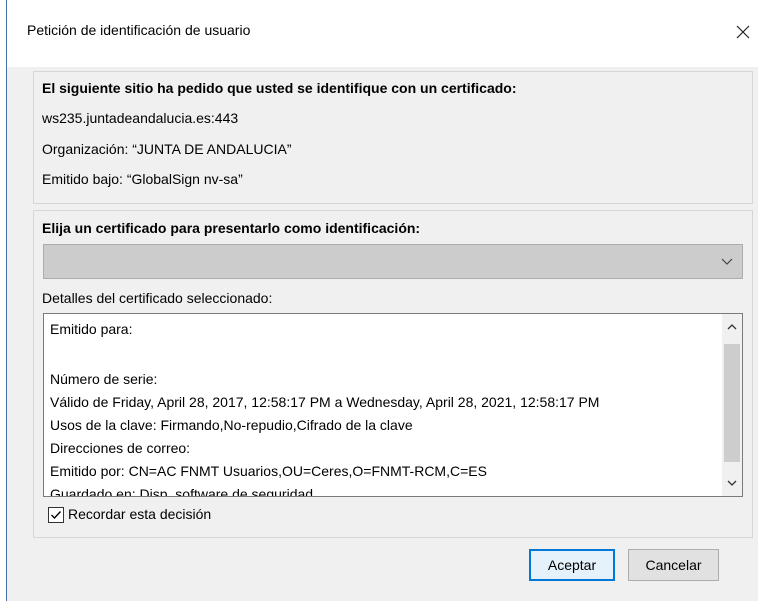 This screenshot has height=601, width=758. I want to click on cancel-button: Cancelar, so click(673, 565).